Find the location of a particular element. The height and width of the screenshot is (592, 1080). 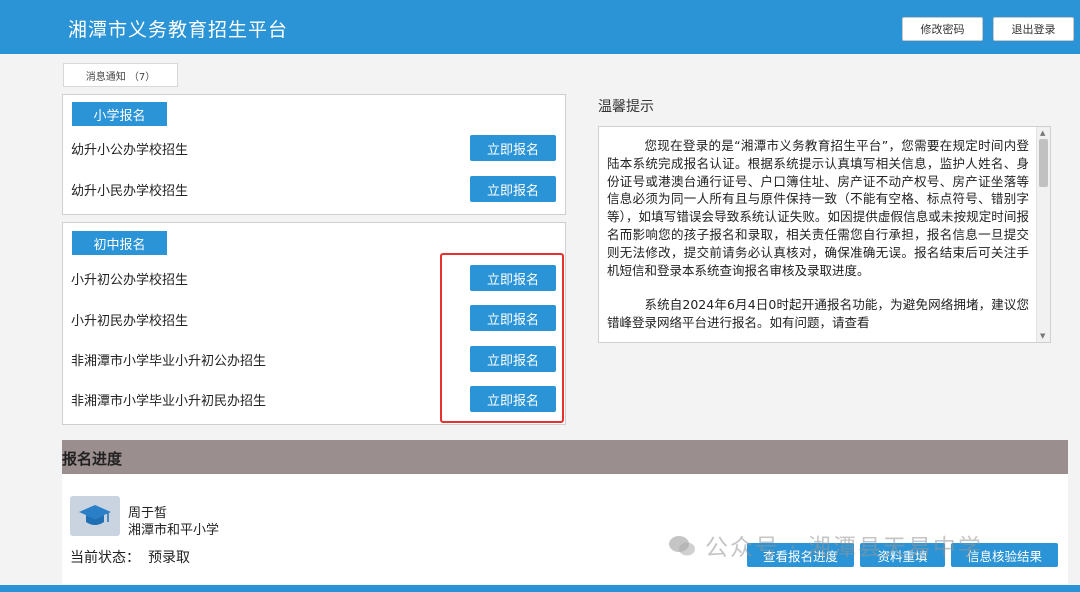

status-line: 当前状态： 预录取 is located at coordinates (130, 557).